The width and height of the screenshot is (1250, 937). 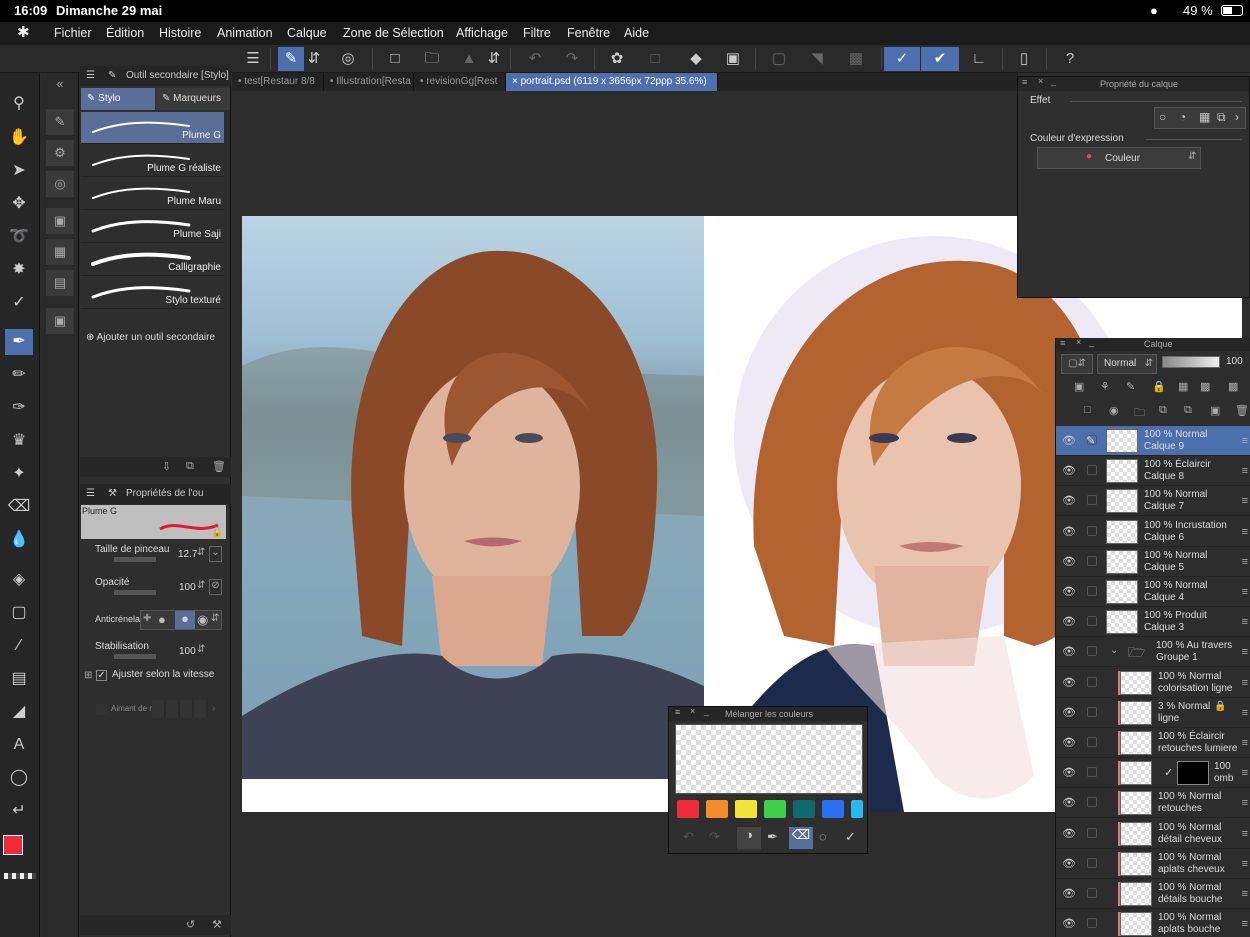 I want to click on magnet-checkbox, so click(x=101, y=709).